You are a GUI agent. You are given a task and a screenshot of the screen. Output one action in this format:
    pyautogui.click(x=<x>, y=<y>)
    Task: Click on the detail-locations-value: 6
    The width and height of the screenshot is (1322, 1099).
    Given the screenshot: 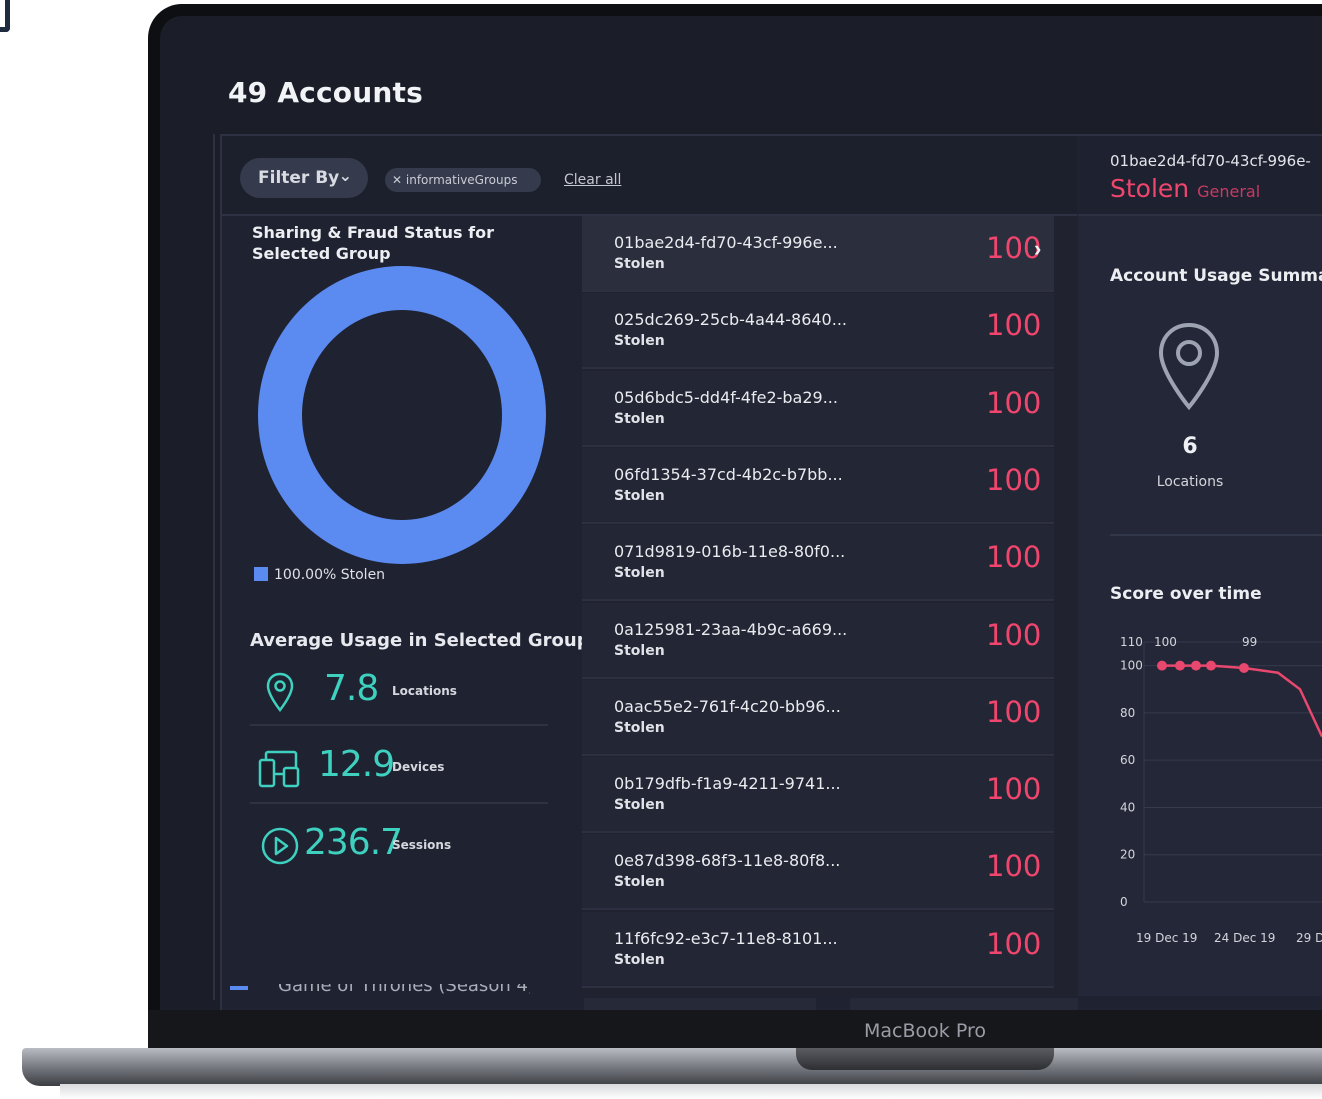 What is the action you would take?
    pyautogui.click(x=1190, y=446)
    